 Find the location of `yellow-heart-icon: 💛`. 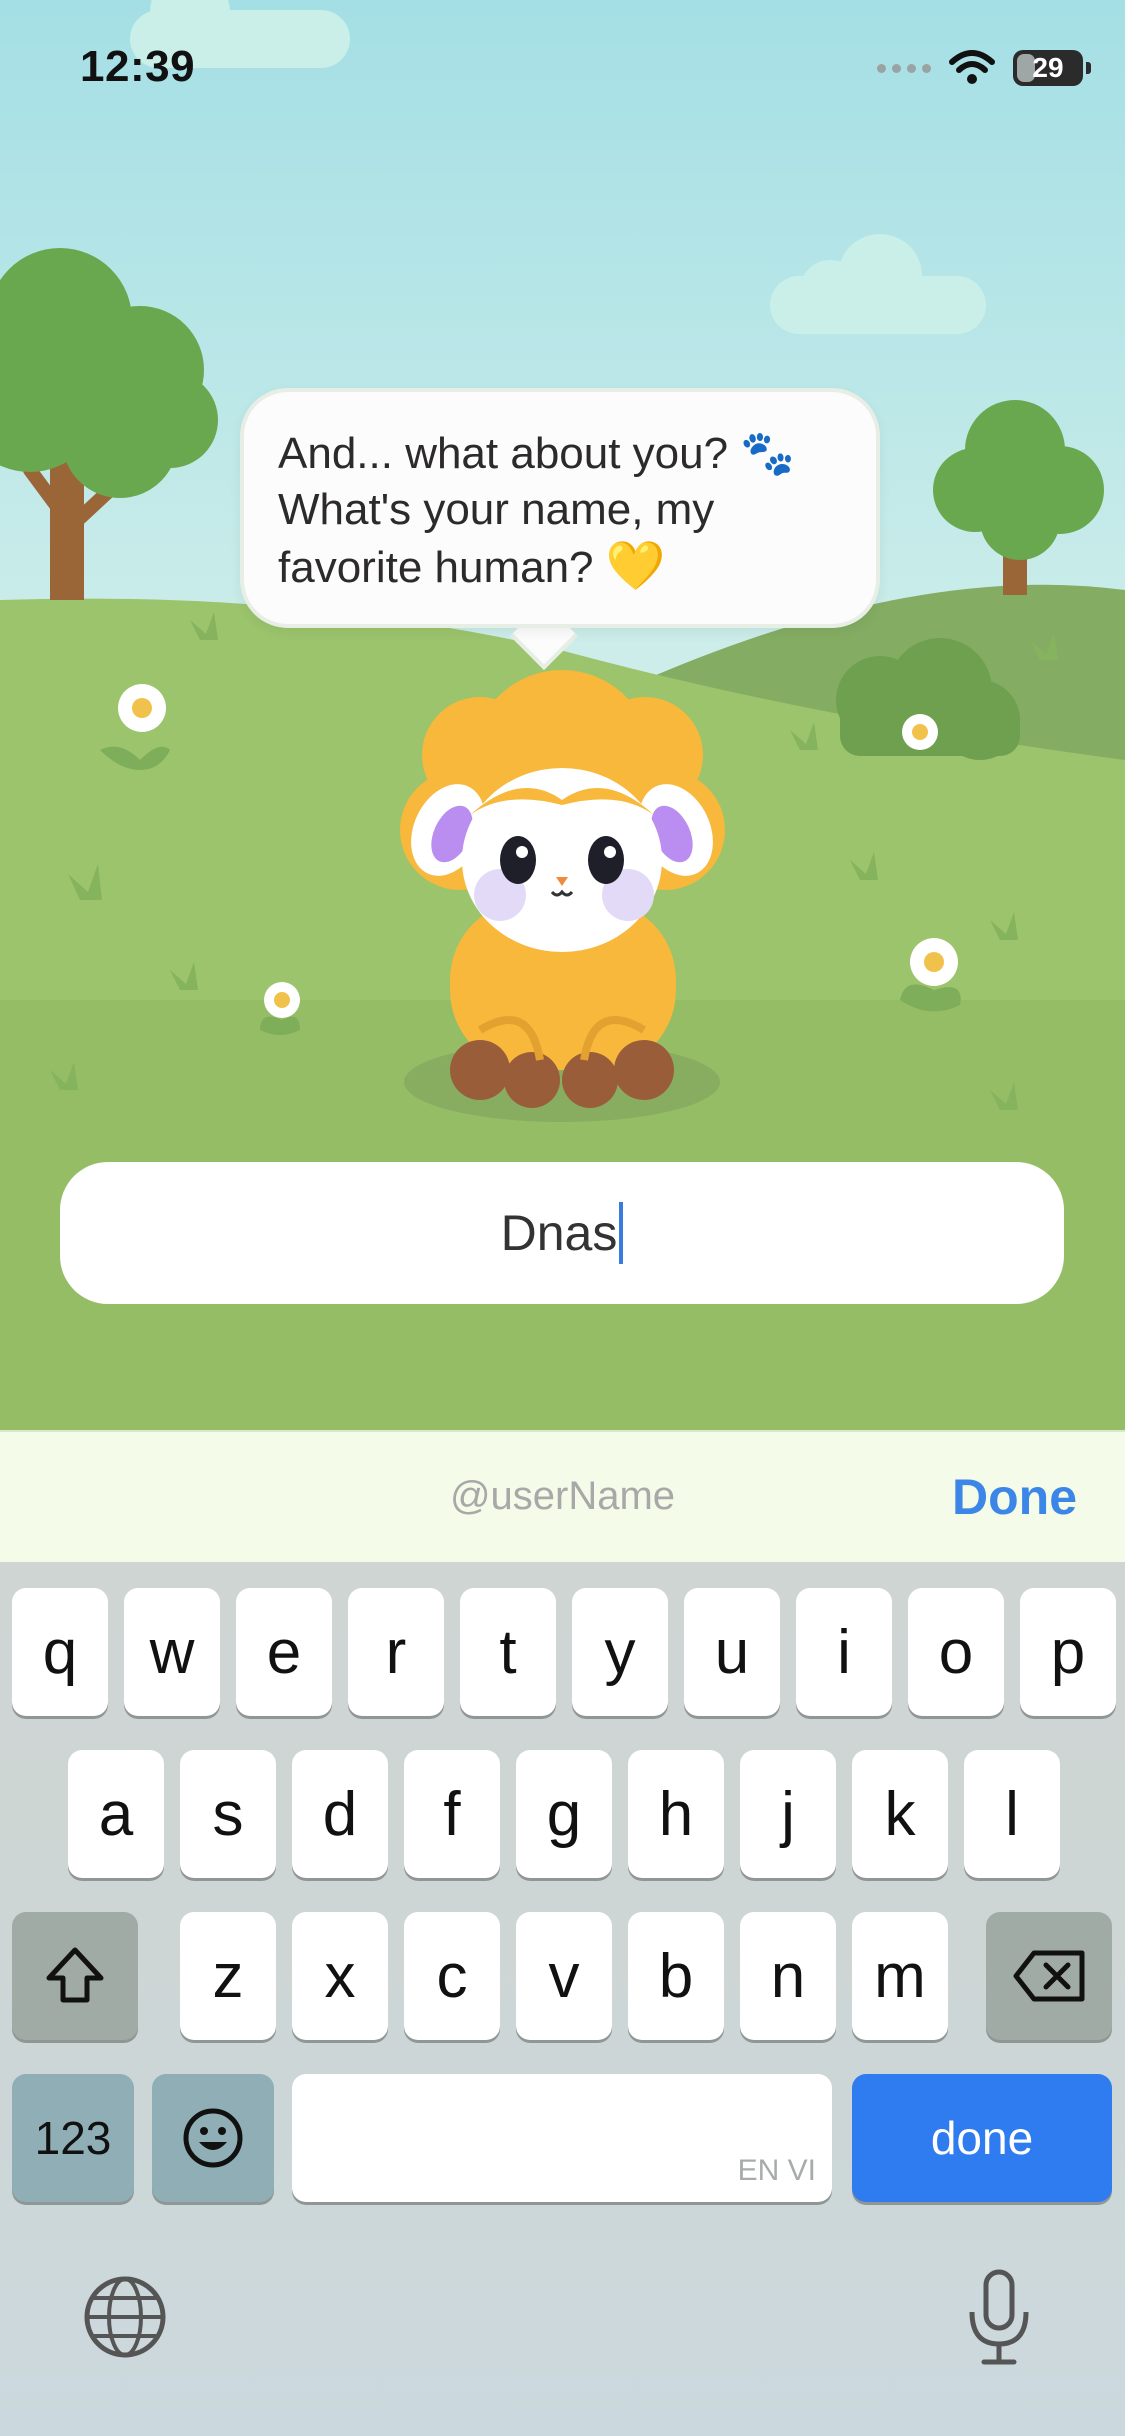

yellow-heart-icon: 💛 is located at coordinates (635, 566).